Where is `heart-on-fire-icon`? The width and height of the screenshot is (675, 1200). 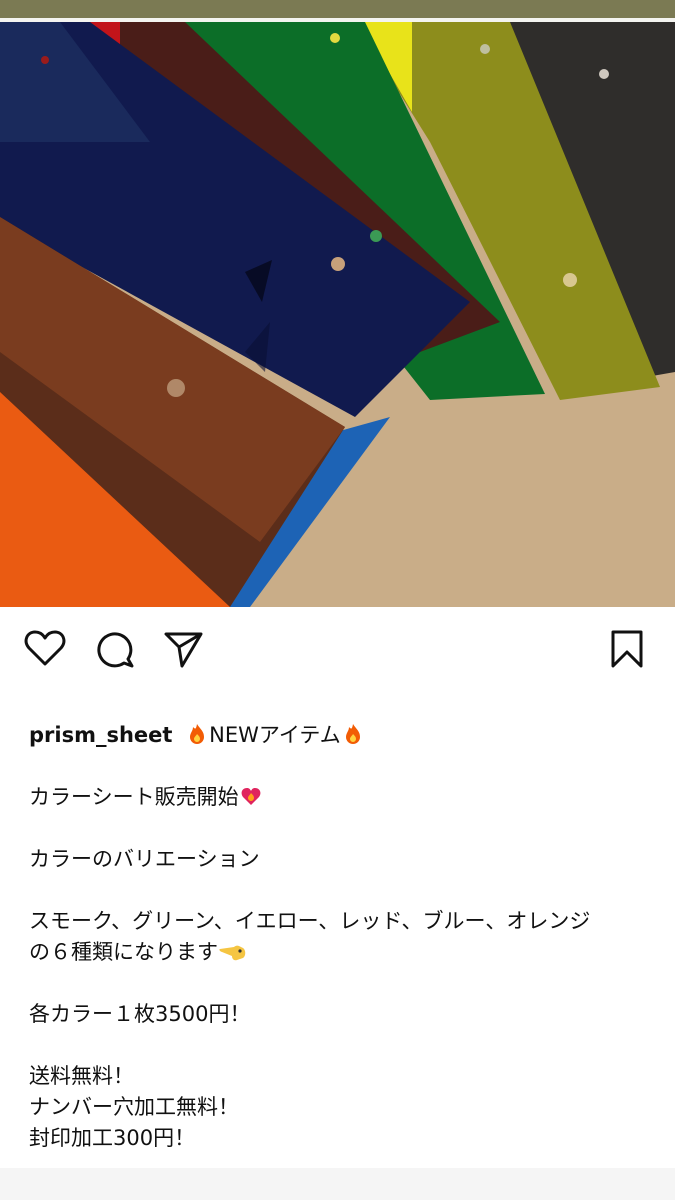
heart-on-fire-icon is located at coordinates (251, 796).